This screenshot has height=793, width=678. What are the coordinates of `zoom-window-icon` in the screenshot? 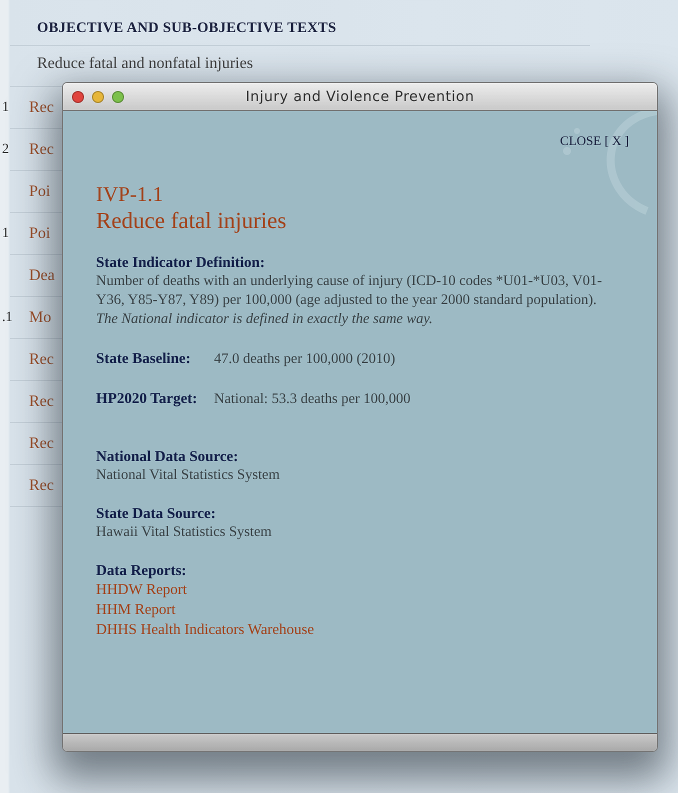 It's located at (118, 96).